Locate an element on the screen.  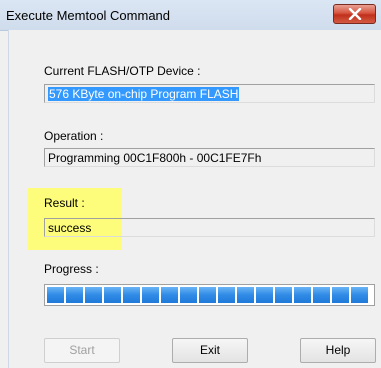
title-bar: Execute Memtool Command is located at coordinates (190, 15).